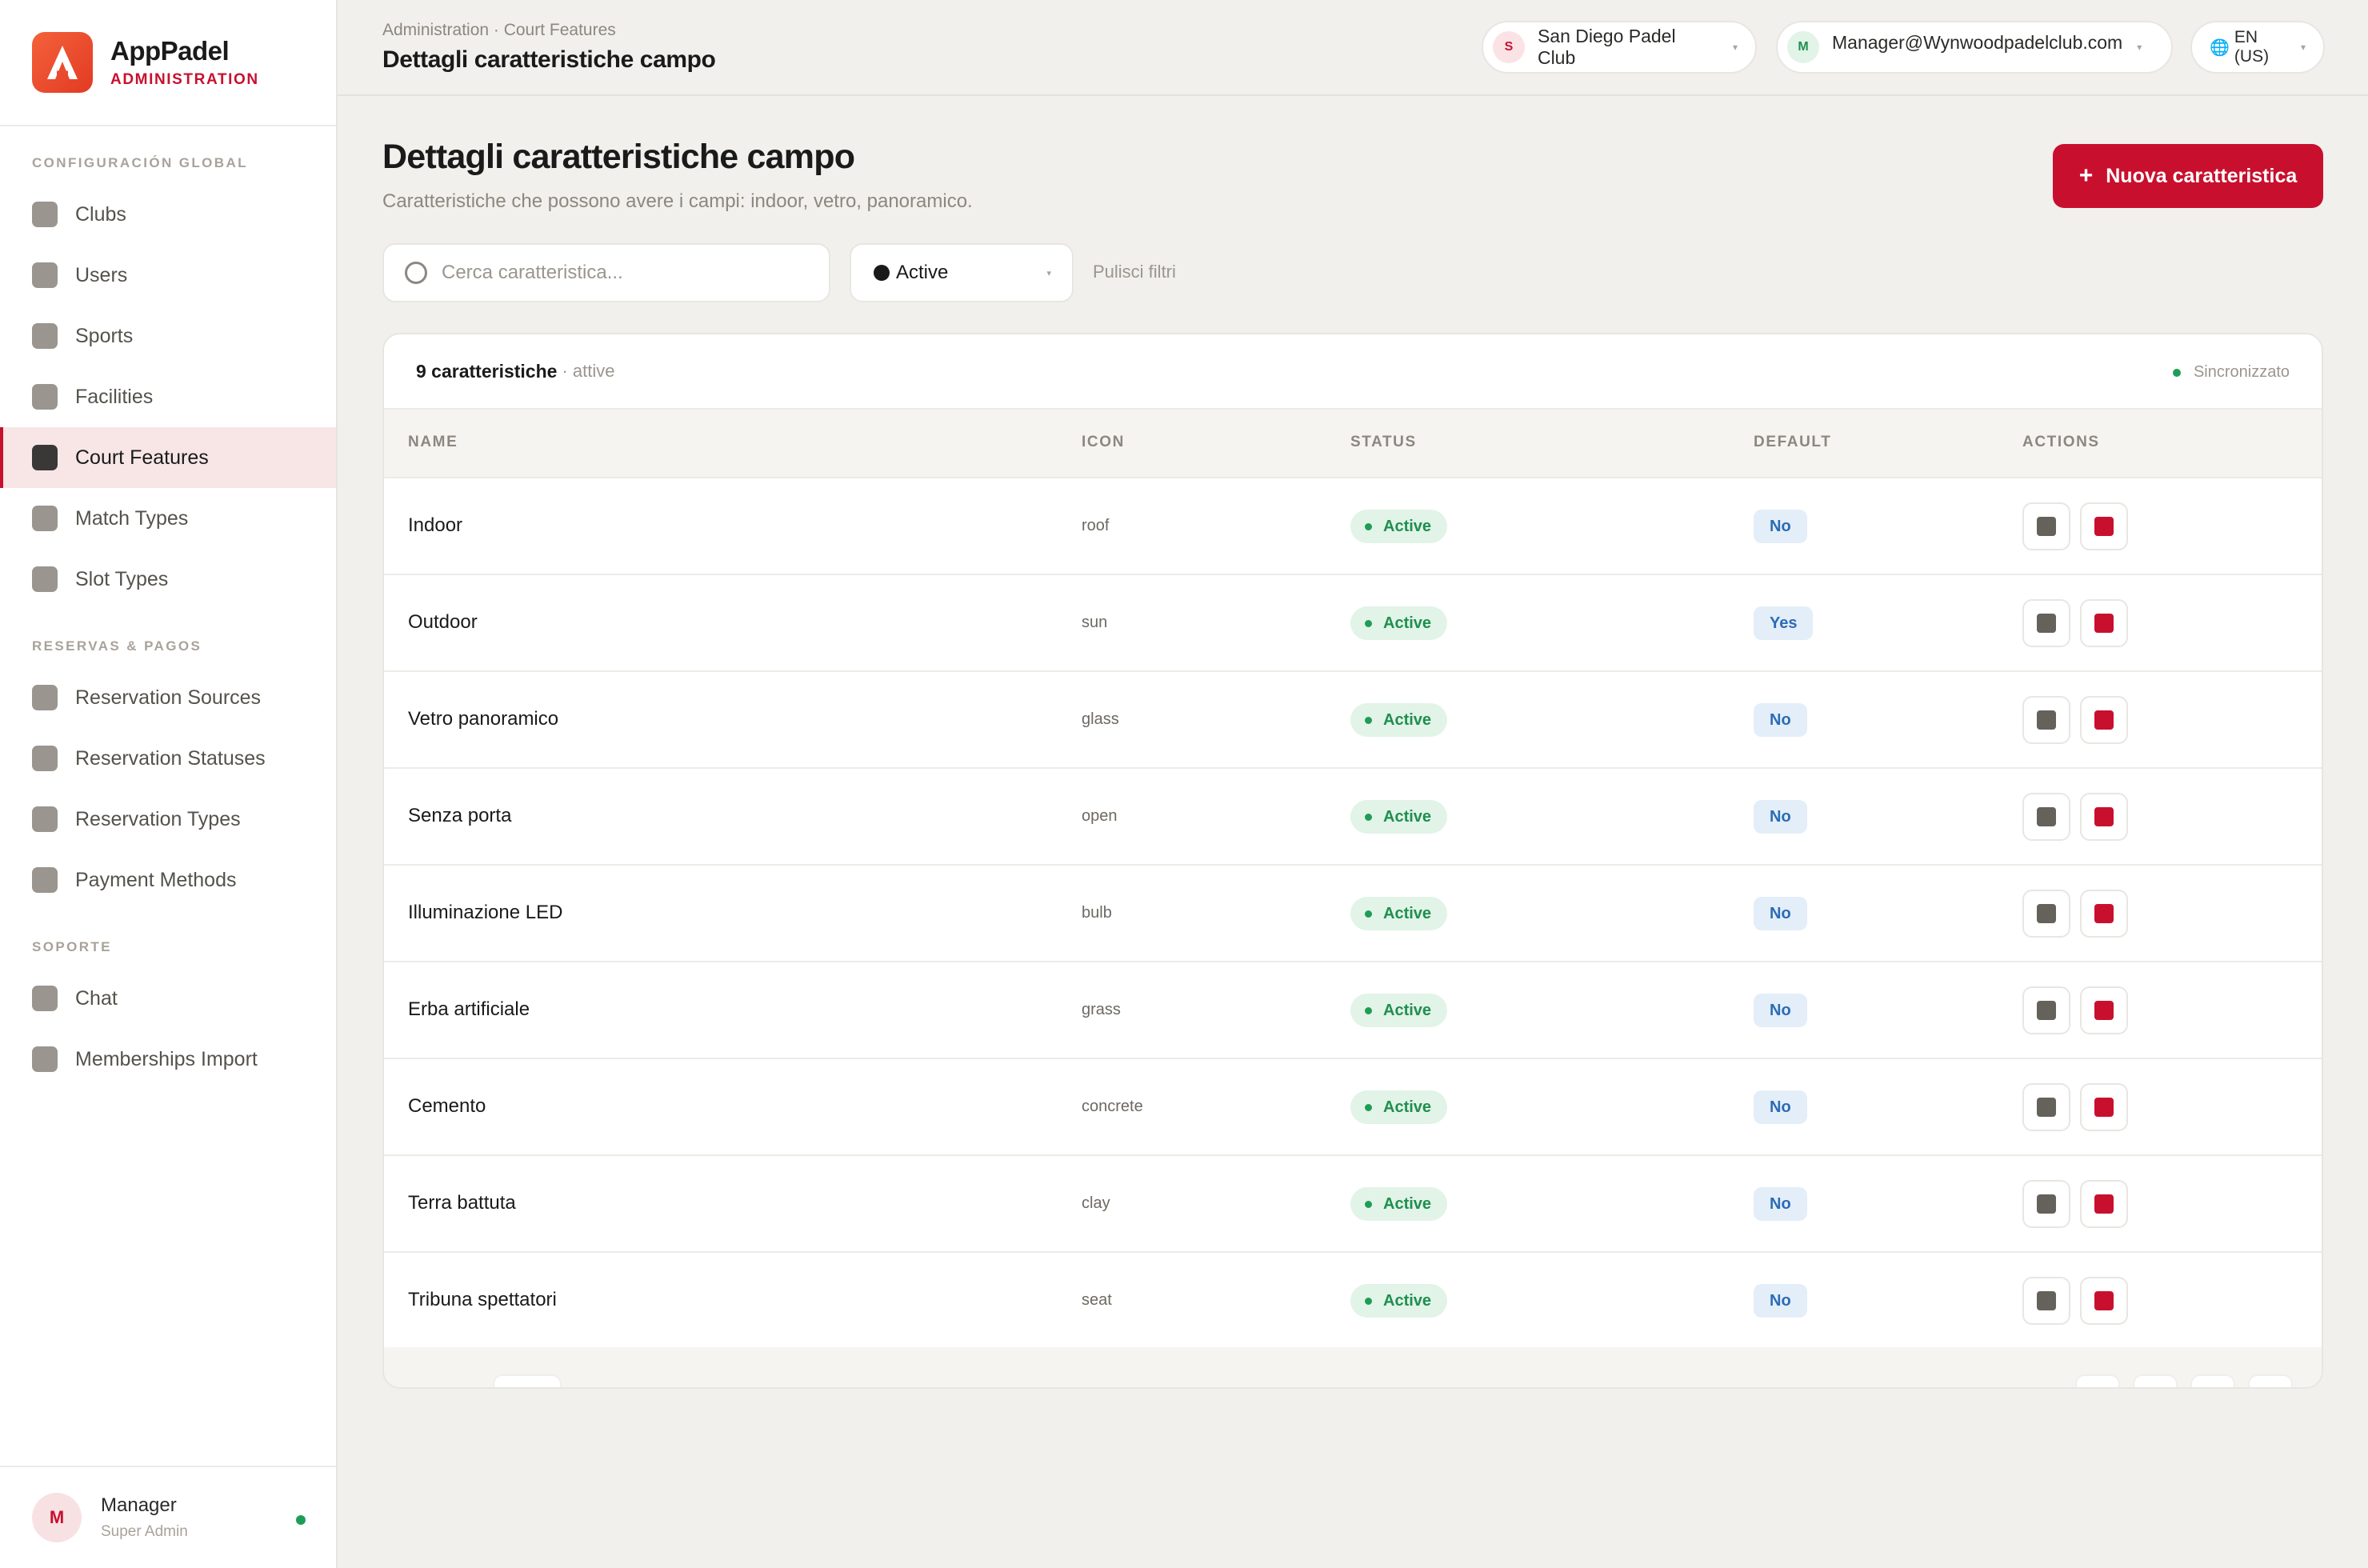  What do you see at coordinates (1096, 1203) in the screenshot?
I see `feature-icon-key: clay` at bounding box center [1096, 1203].